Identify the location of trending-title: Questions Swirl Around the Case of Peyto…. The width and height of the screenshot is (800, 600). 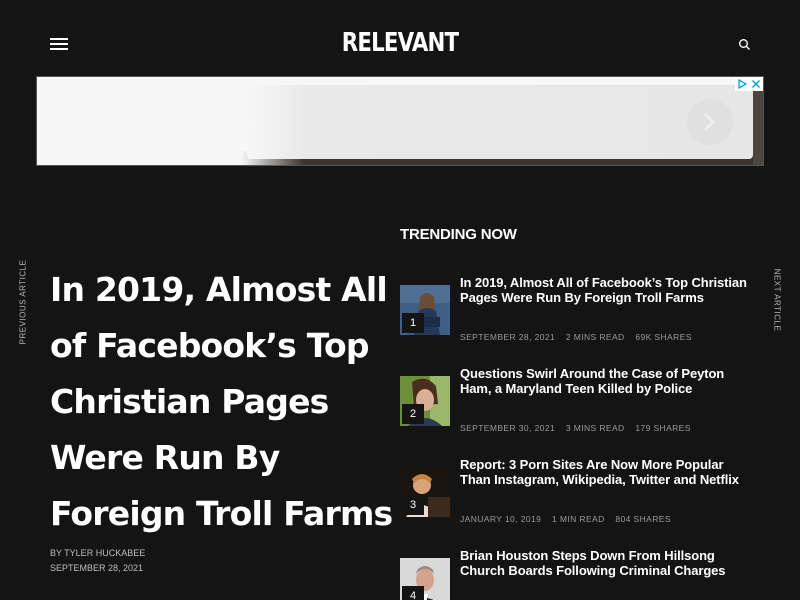
(606, 381).